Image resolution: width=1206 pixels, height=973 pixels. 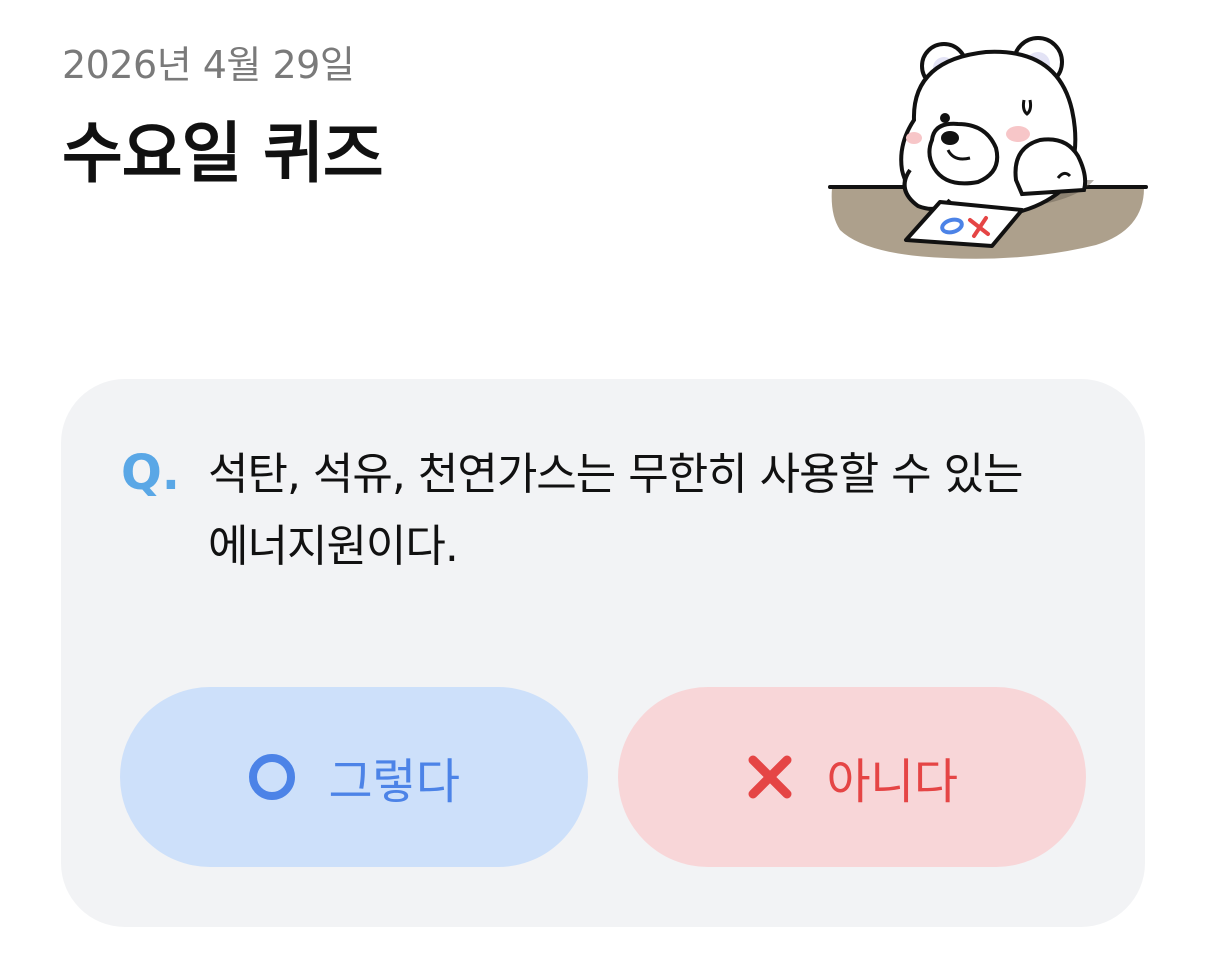 What do you see at coordinates (616, 474) in the screenshot?
I see `question-line-1: 석탄, 석유, 천연가스는 무한히 사용할 수 있는` at bounding box center [616, 474].